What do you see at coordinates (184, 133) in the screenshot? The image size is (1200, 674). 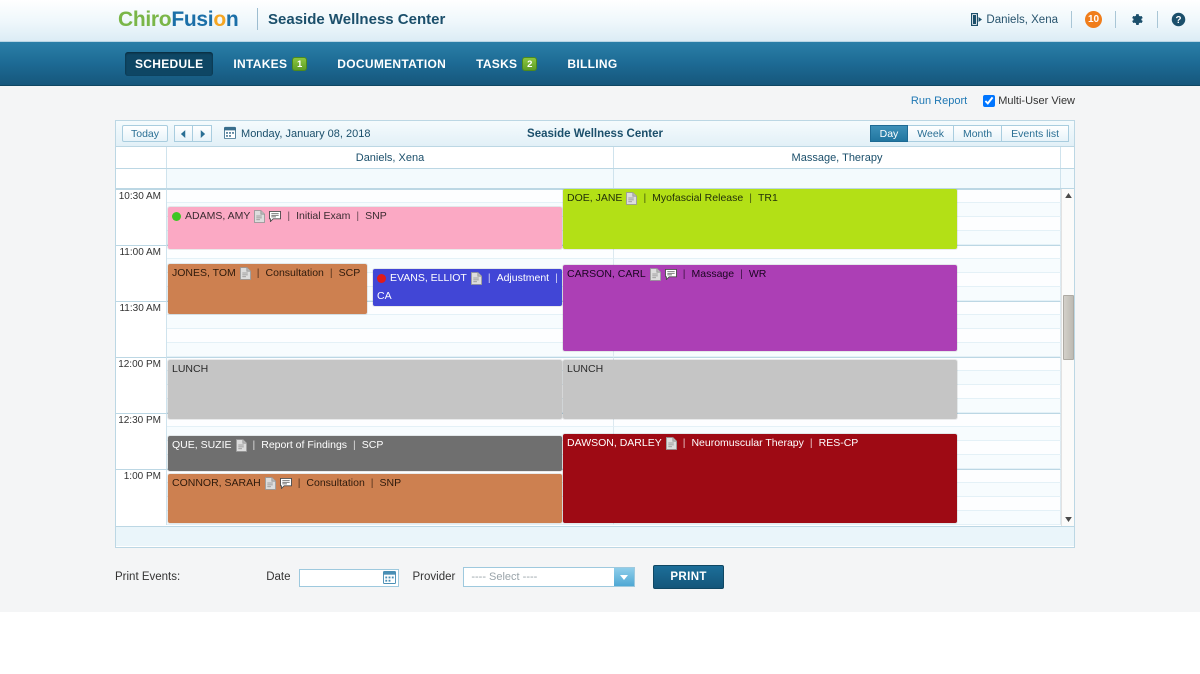 I see `prev-day-button` at bounding box center [184, 133].